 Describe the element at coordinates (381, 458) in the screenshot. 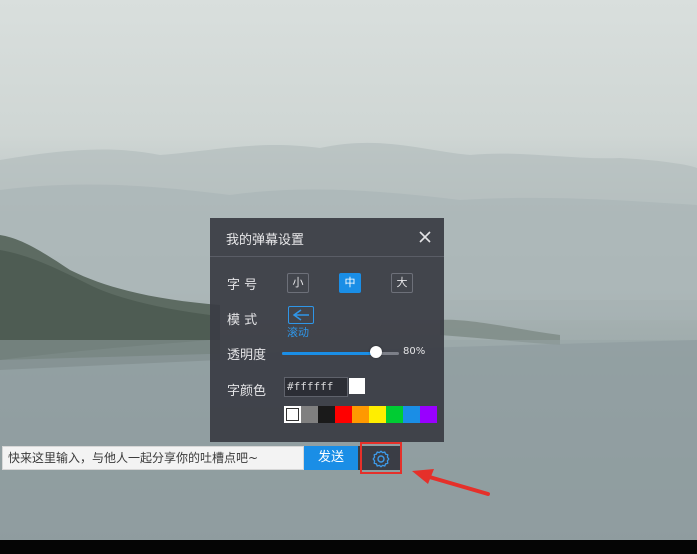

I see `annotation-highlight-box` at that location.